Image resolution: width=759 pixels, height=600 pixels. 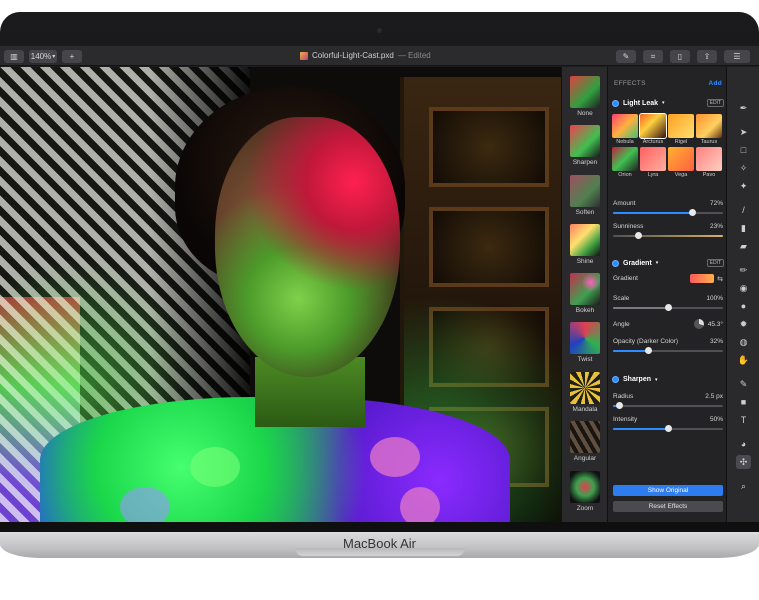 I want to click on zoom-search-icon: ⌕, so click(x=743, y=486).